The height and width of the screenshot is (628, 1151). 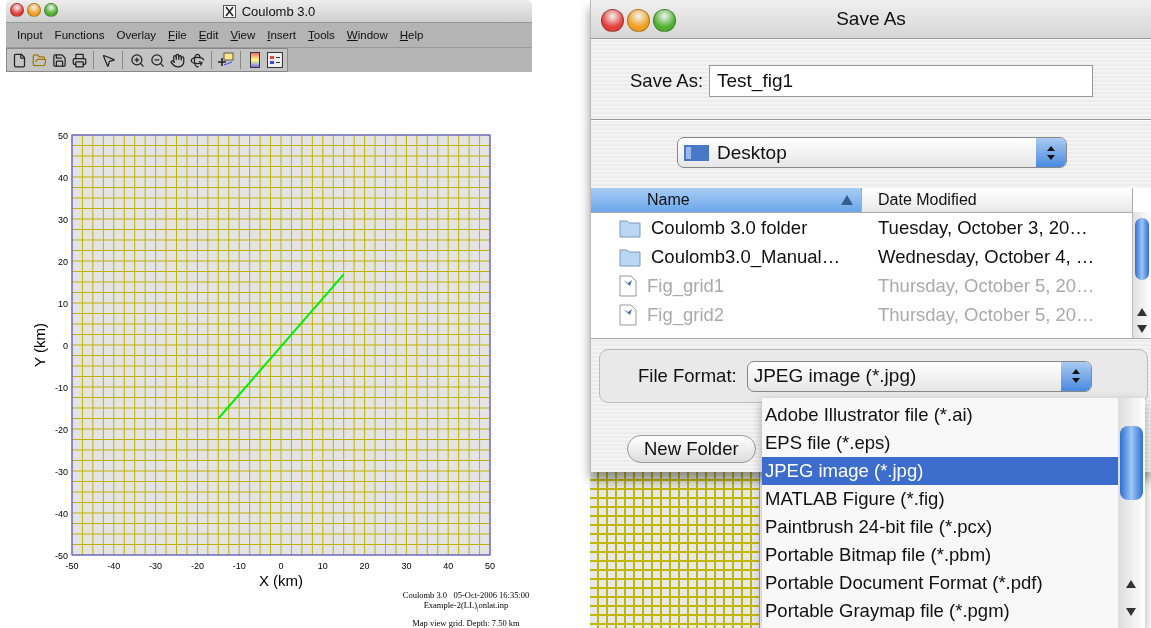 I want to click on field-label: File Format:, so click(x=687, y=376).